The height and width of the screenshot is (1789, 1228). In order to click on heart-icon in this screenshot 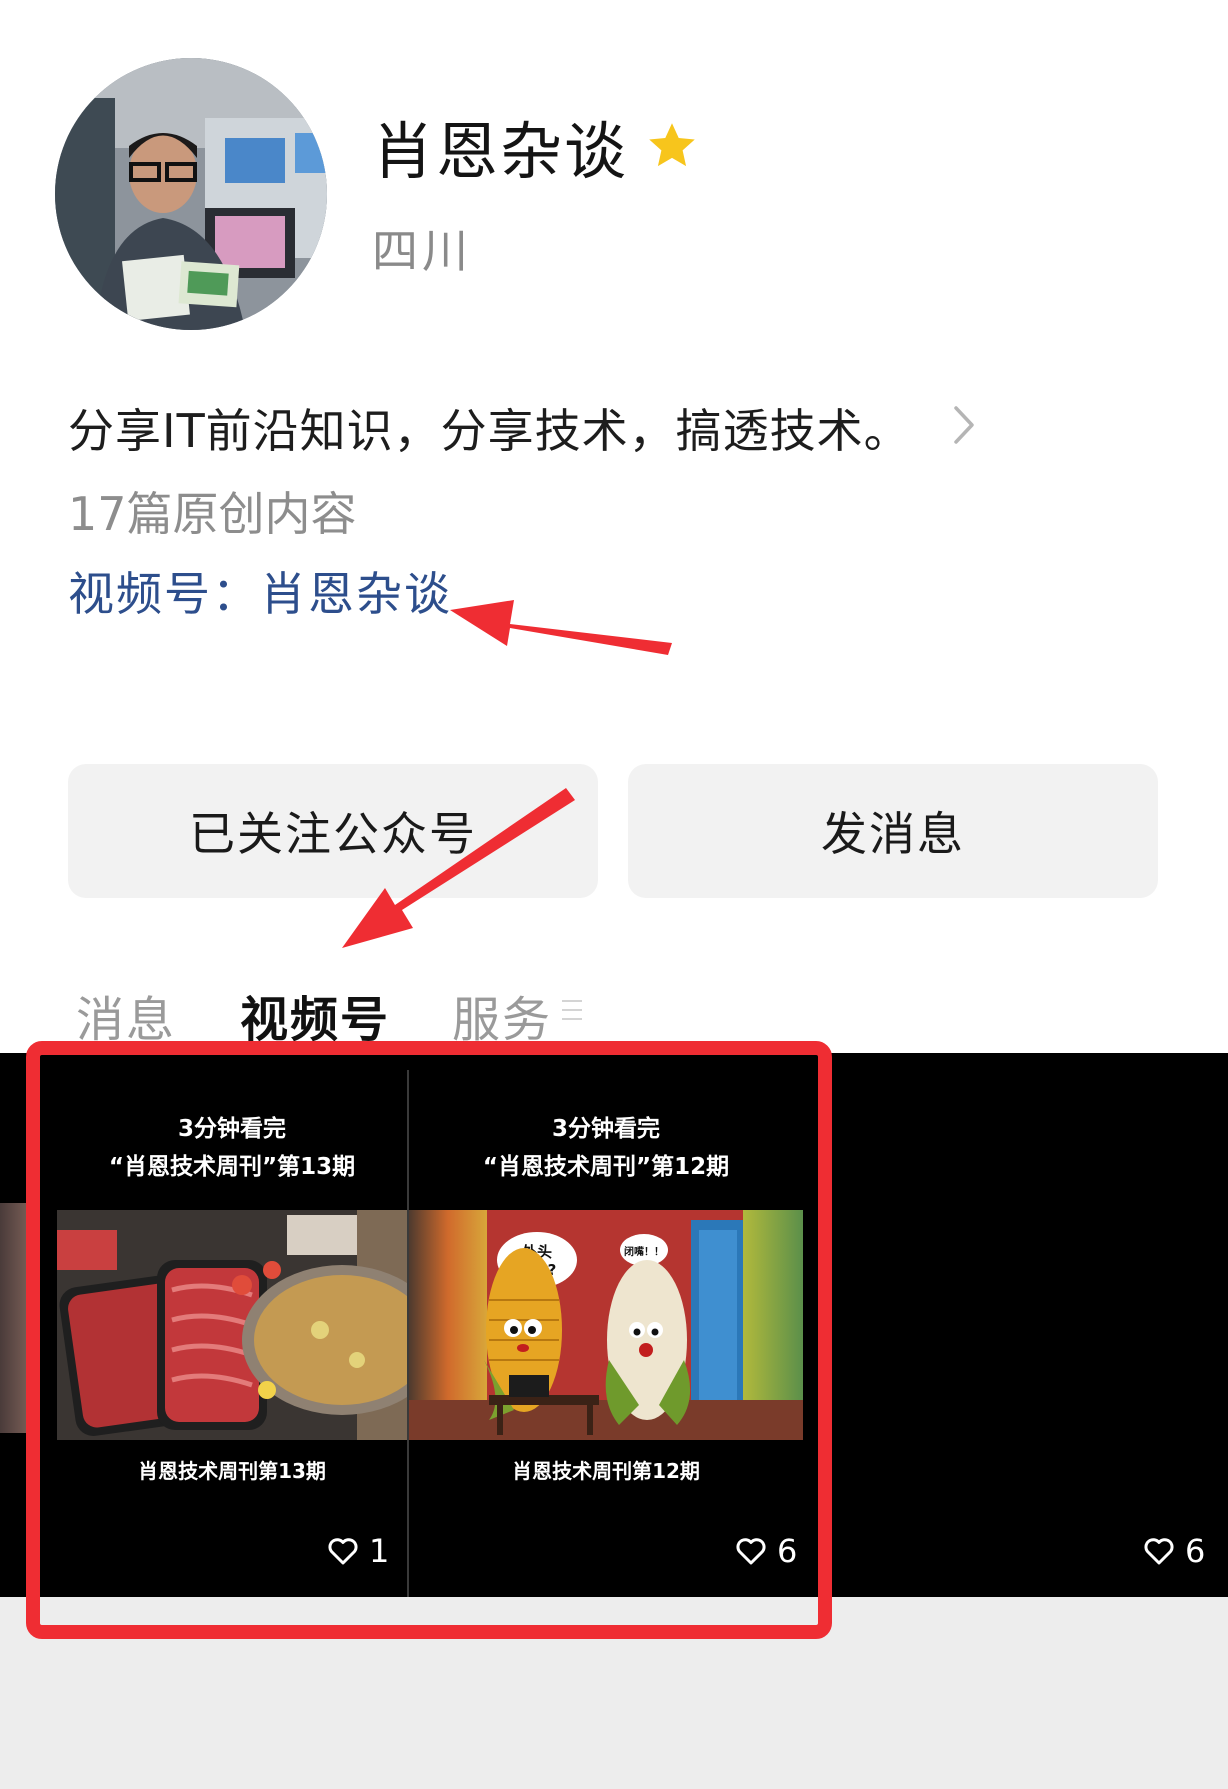, I will do `click(1159, 1551)`.